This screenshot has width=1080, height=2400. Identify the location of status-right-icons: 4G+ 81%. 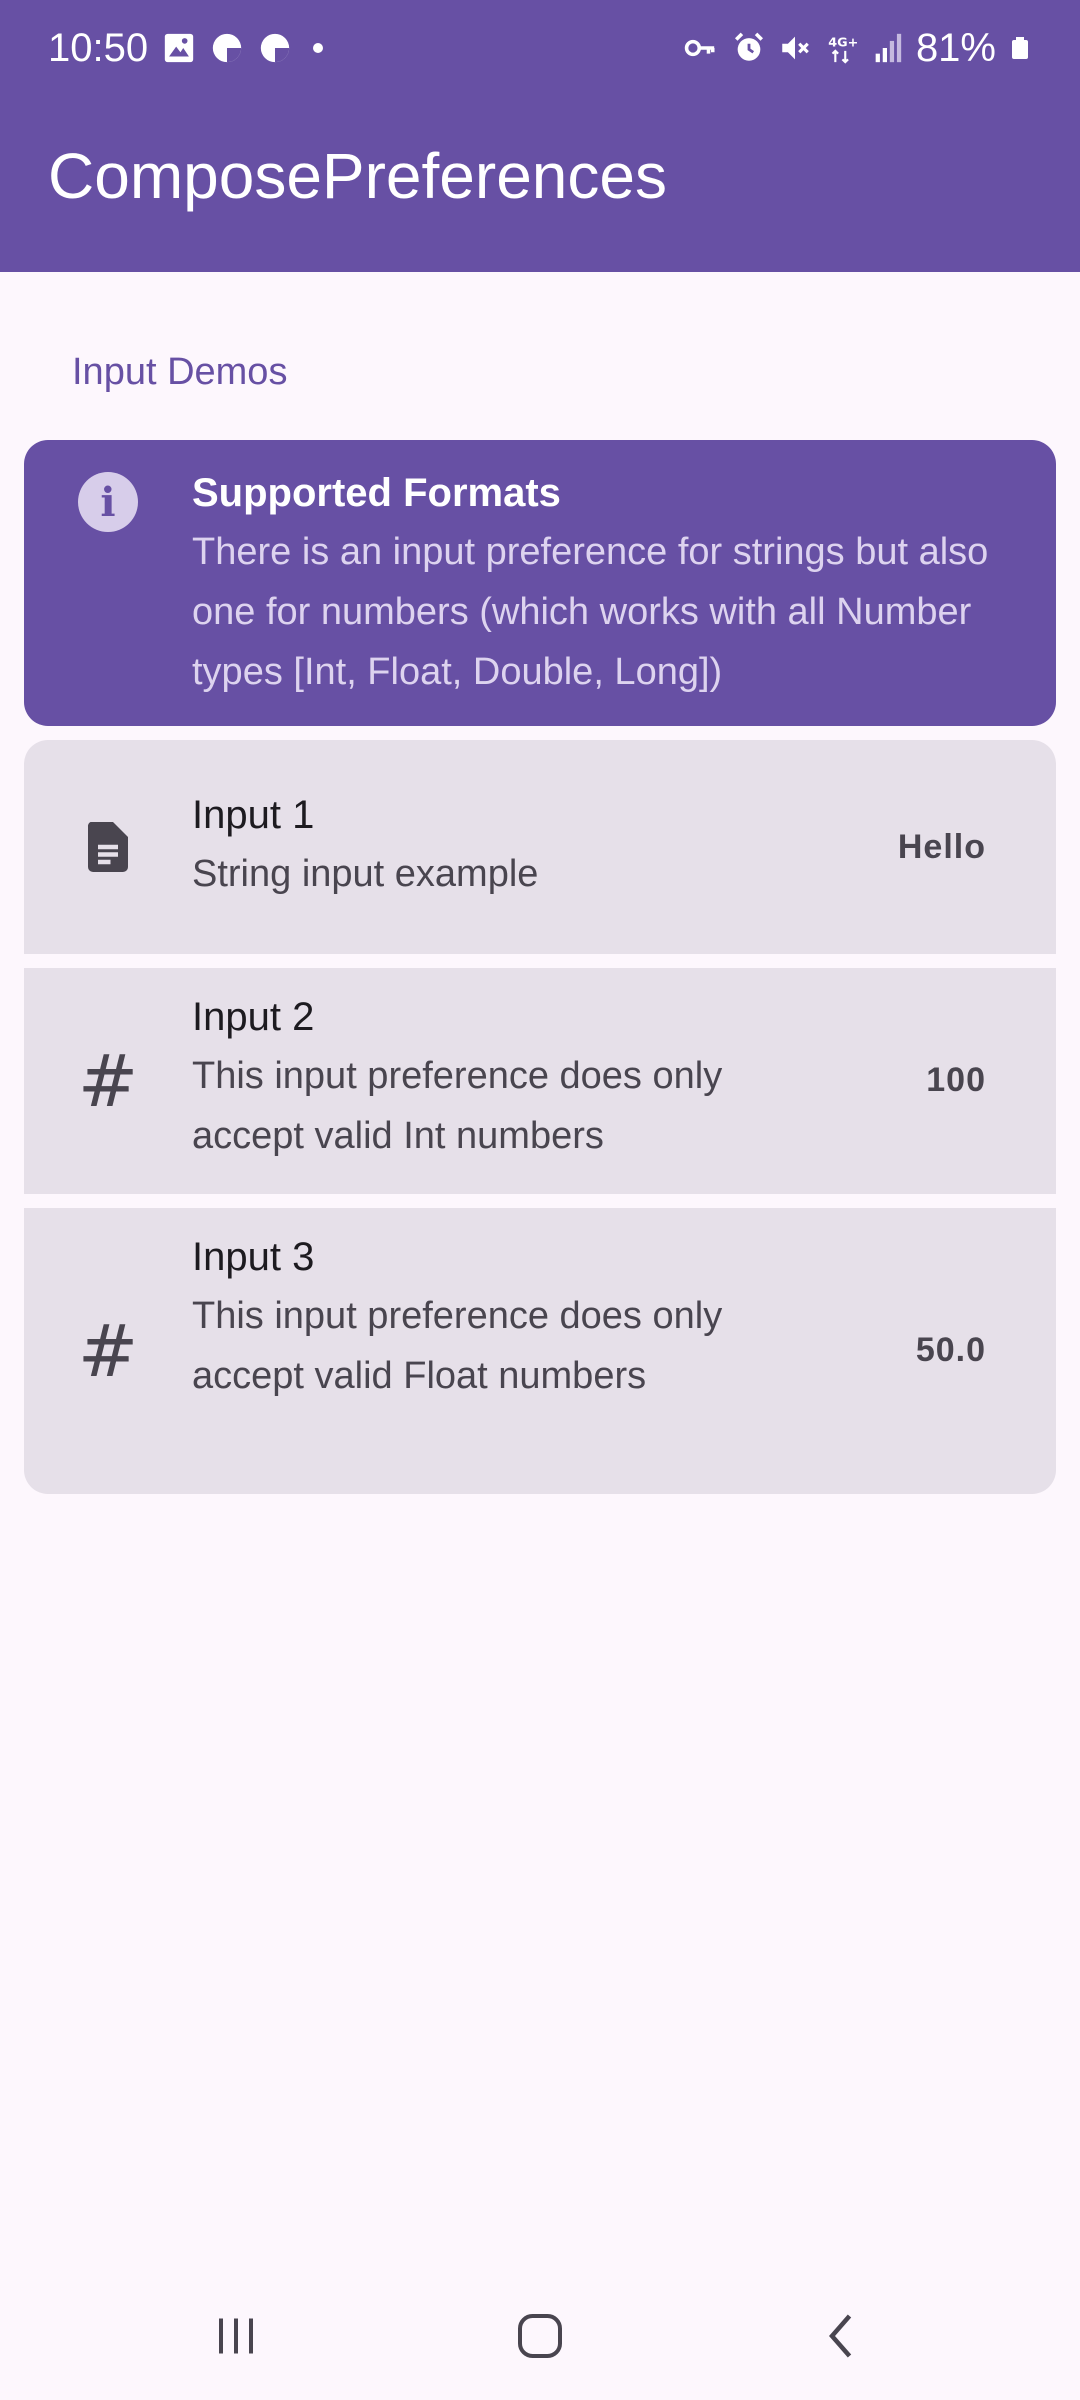
(856, 48).